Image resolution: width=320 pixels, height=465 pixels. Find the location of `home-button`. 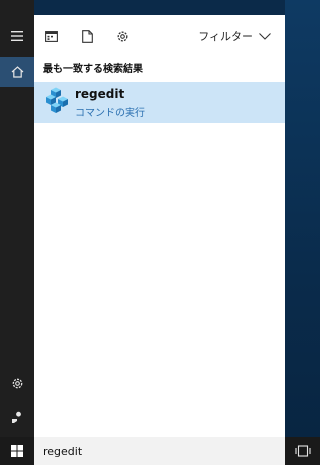

home-button is located at coordinates (17, 72).